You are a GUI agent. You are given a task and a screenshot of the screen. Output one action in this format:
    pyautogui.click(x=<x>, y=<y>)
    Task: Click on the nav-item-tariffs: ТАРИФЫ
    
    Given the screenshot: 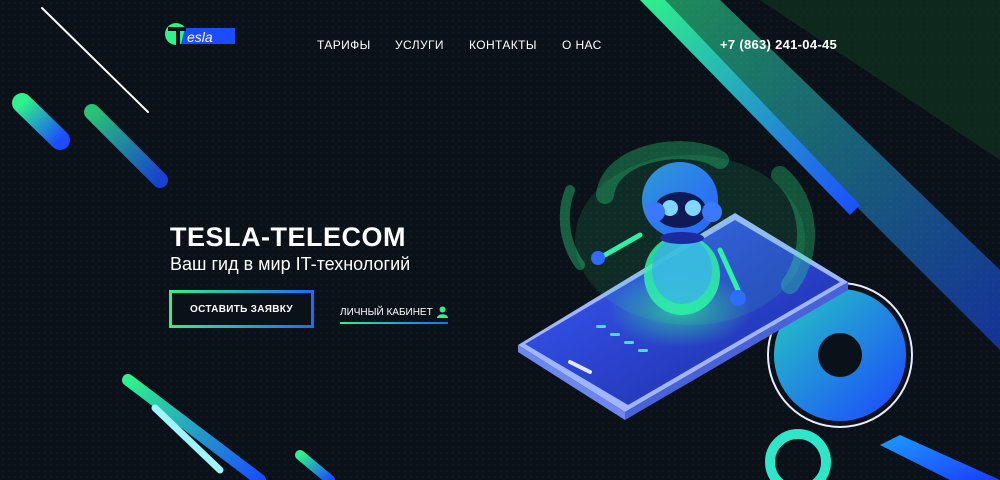 What is the action you would take?
    pyautogui.click(x=344, y=45)
    